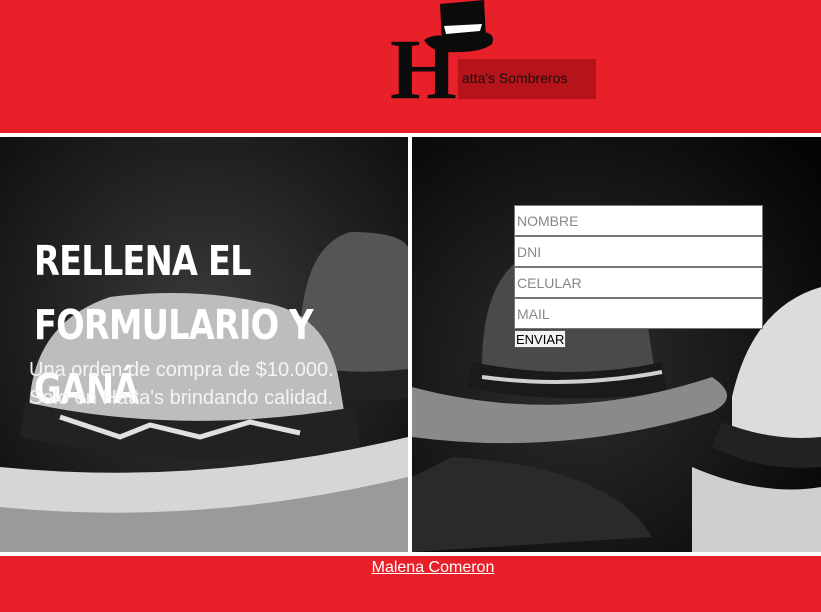 The image size is (821, 612). I want to click on author-link: Malena Comeron, so click(410, 568).